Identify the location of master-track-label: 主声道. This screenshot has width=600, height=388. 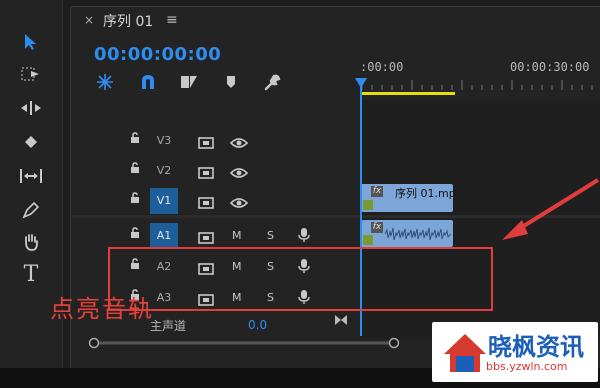
(168, 326).